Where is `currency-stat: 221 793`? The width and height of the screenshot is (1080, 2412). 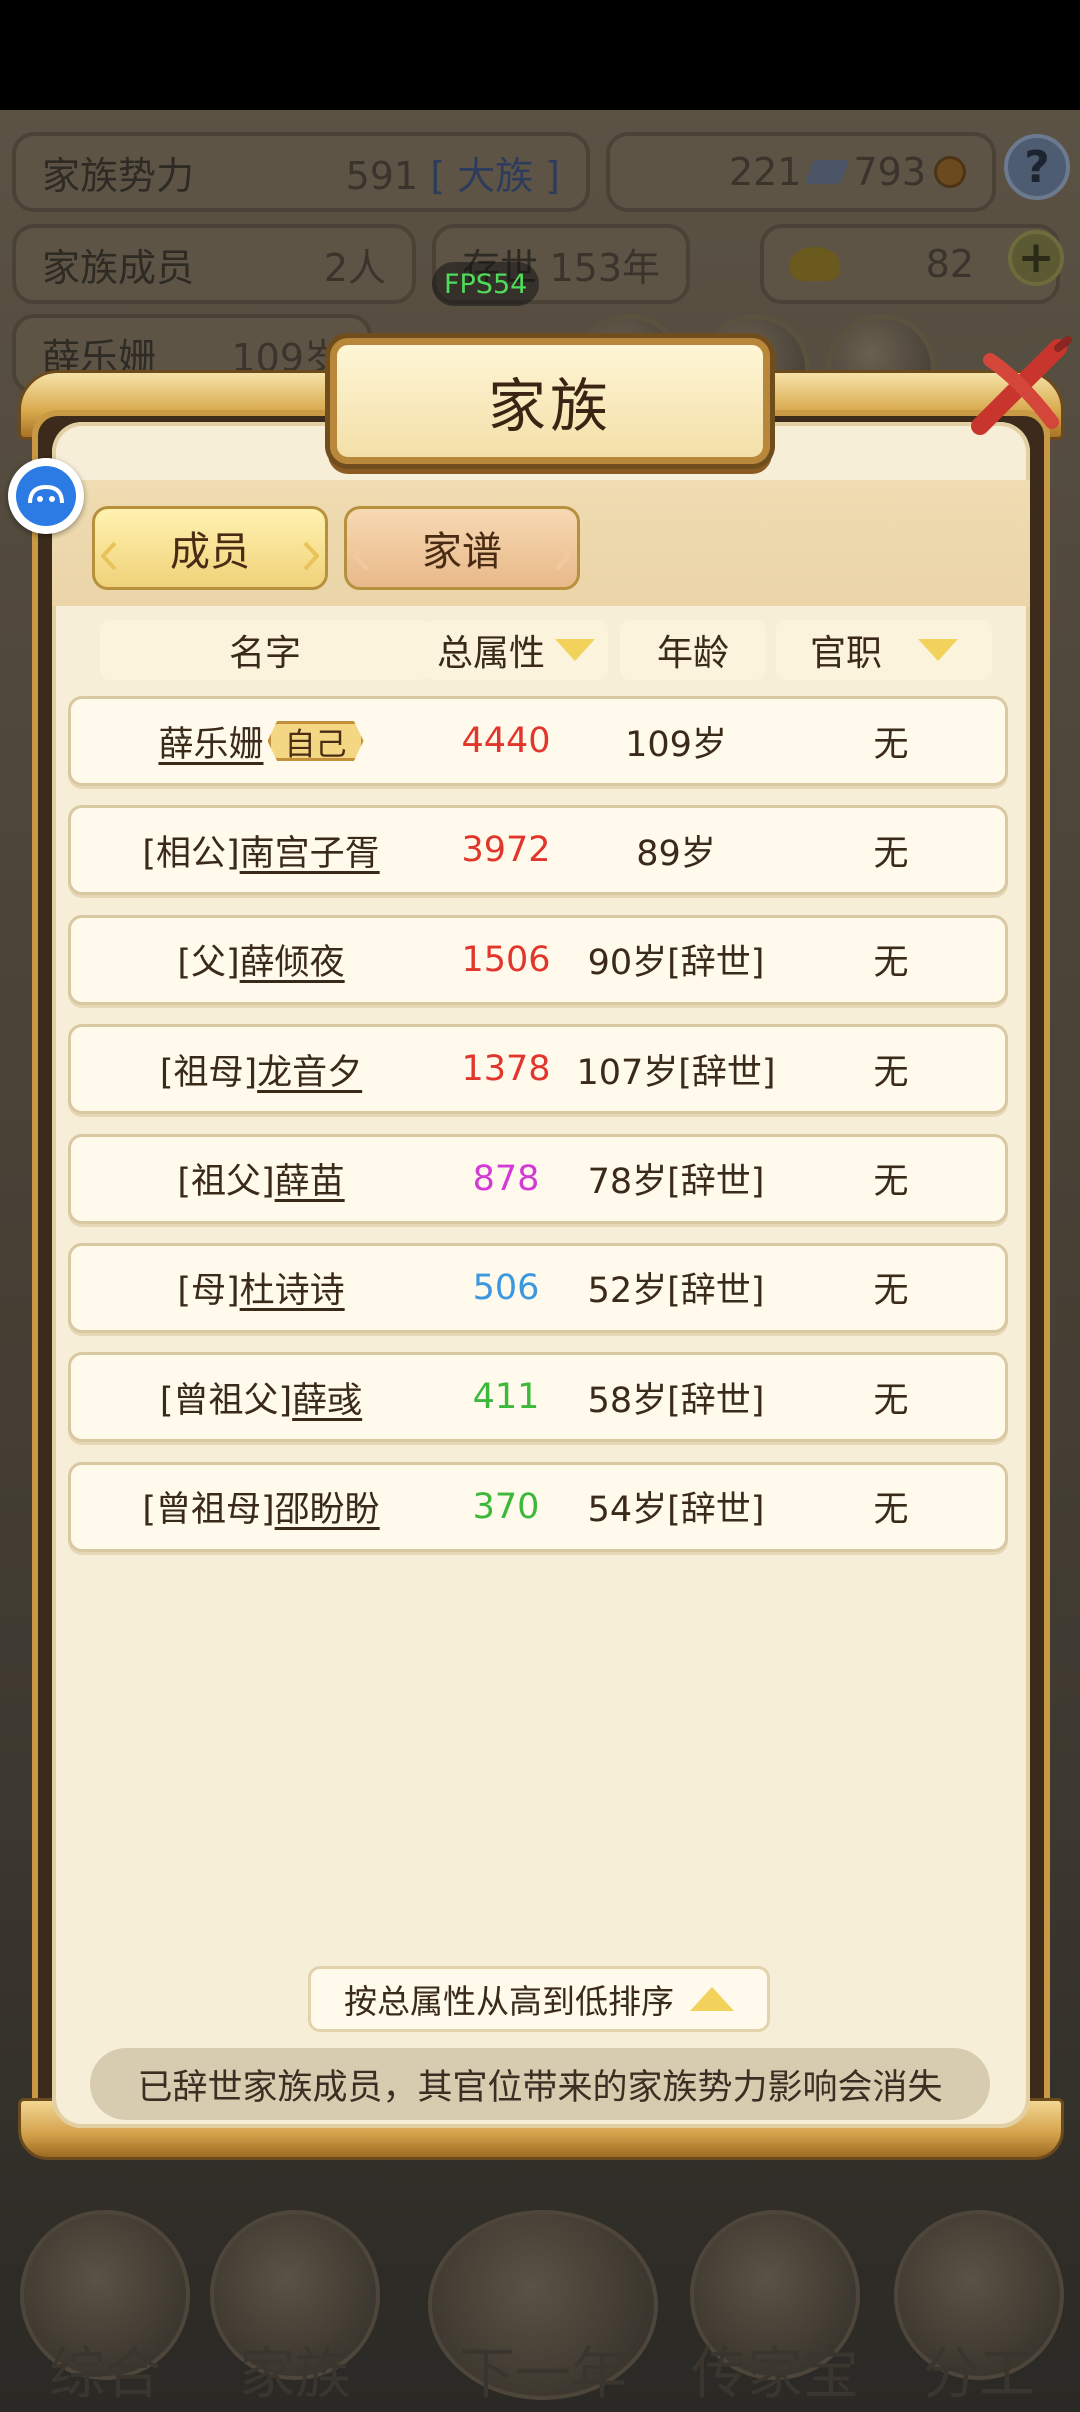 currency-stat: 221 793 is located at coordinates (801, 172).